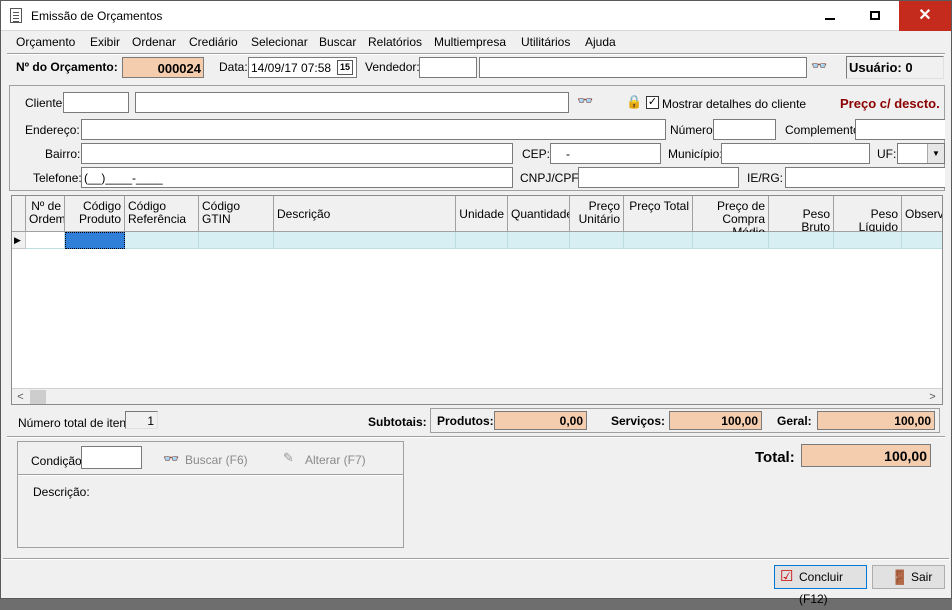 The image size is (952, 610). I want to click on sair-label: Sair, so click(922, 577).